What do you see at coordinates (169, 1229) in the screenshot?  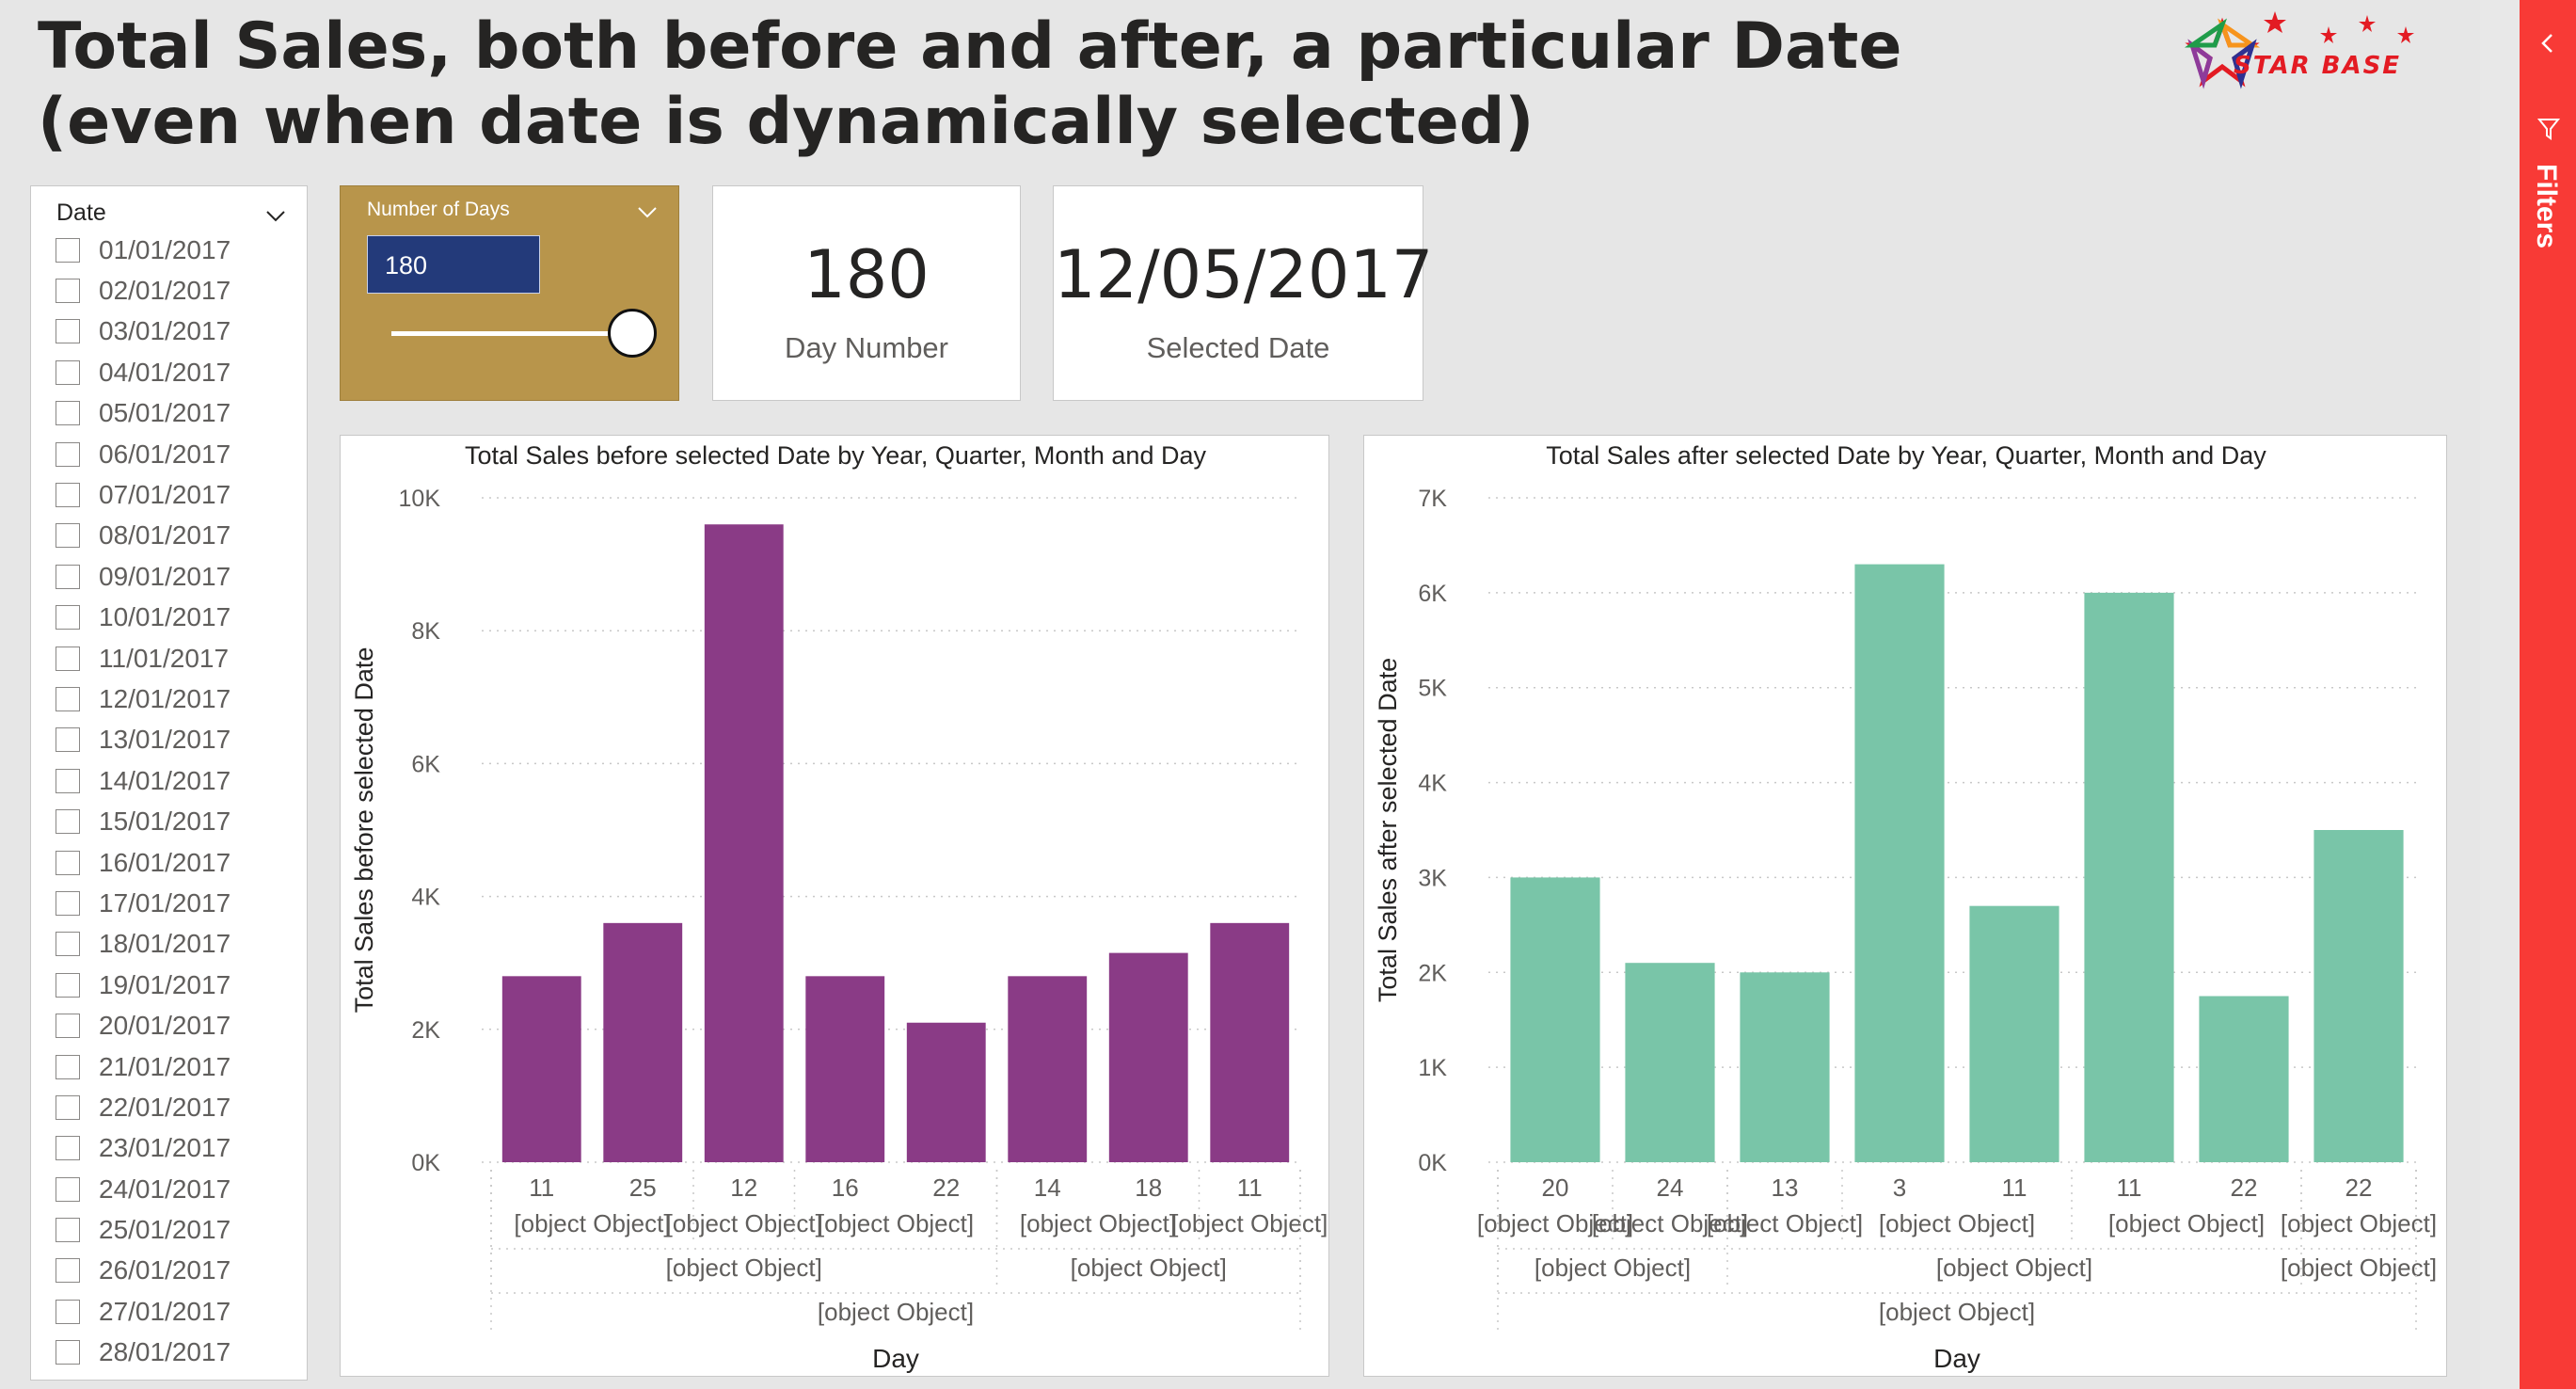 I see `date-slicer-item: 25/01/2017` at bounding box center [169, 1229].